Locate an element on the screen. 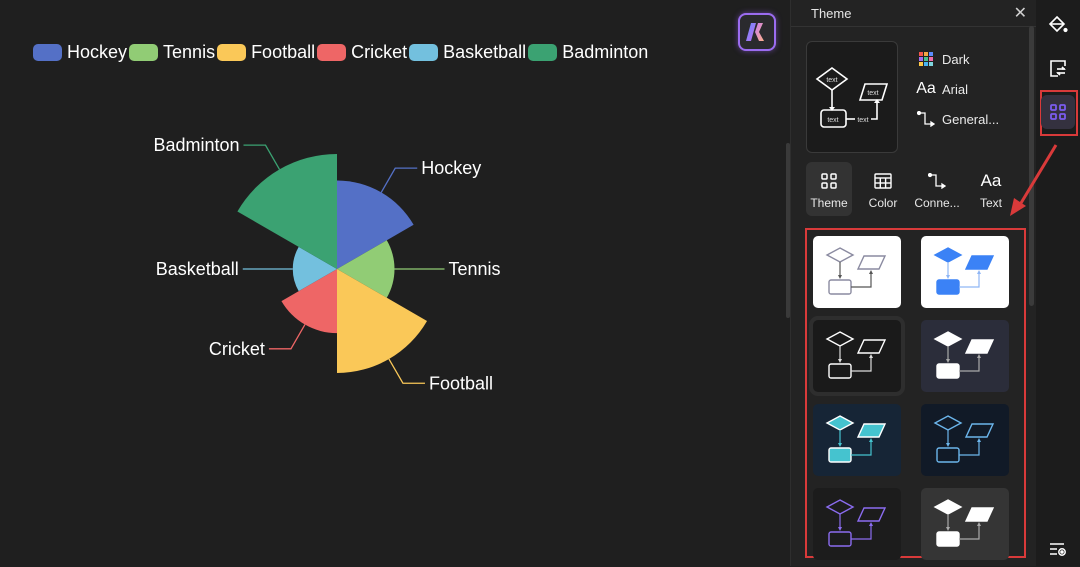 The width and height of the screenshot is (1080, 567). theme-grid is located at coordinates (915, 395).